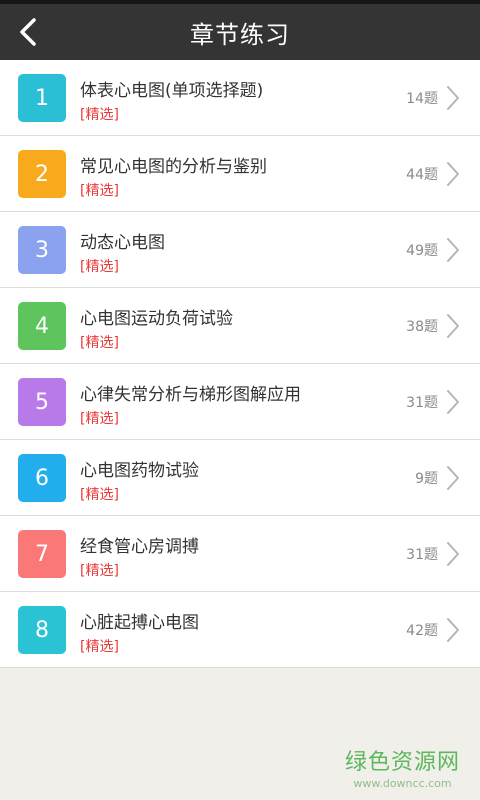 Image resolution: width=480 pixels, height=800 pixels. I want to click on chapter-number-badge: 5, so click(42, 402).